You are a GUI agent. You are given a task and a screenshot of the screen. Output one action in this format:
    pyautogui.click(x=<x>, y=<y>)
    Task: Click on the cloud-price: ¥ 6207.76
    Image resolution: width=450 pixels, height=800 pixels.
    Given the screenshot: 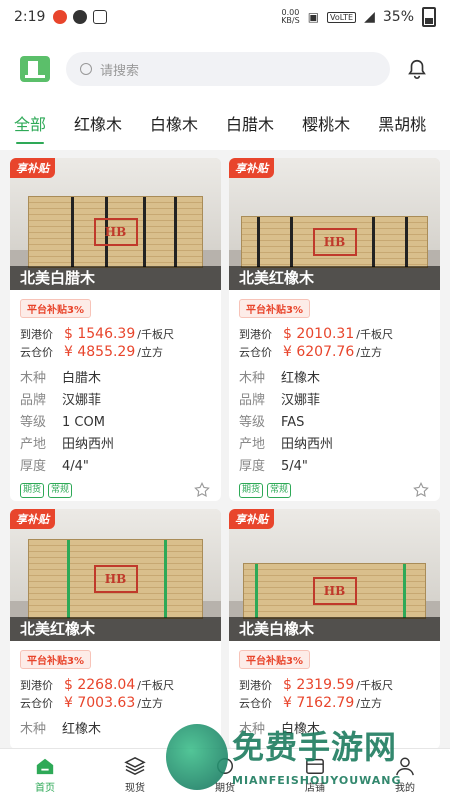 What is the action you would take?
    pyautogui.click(x=319, y=352)
    